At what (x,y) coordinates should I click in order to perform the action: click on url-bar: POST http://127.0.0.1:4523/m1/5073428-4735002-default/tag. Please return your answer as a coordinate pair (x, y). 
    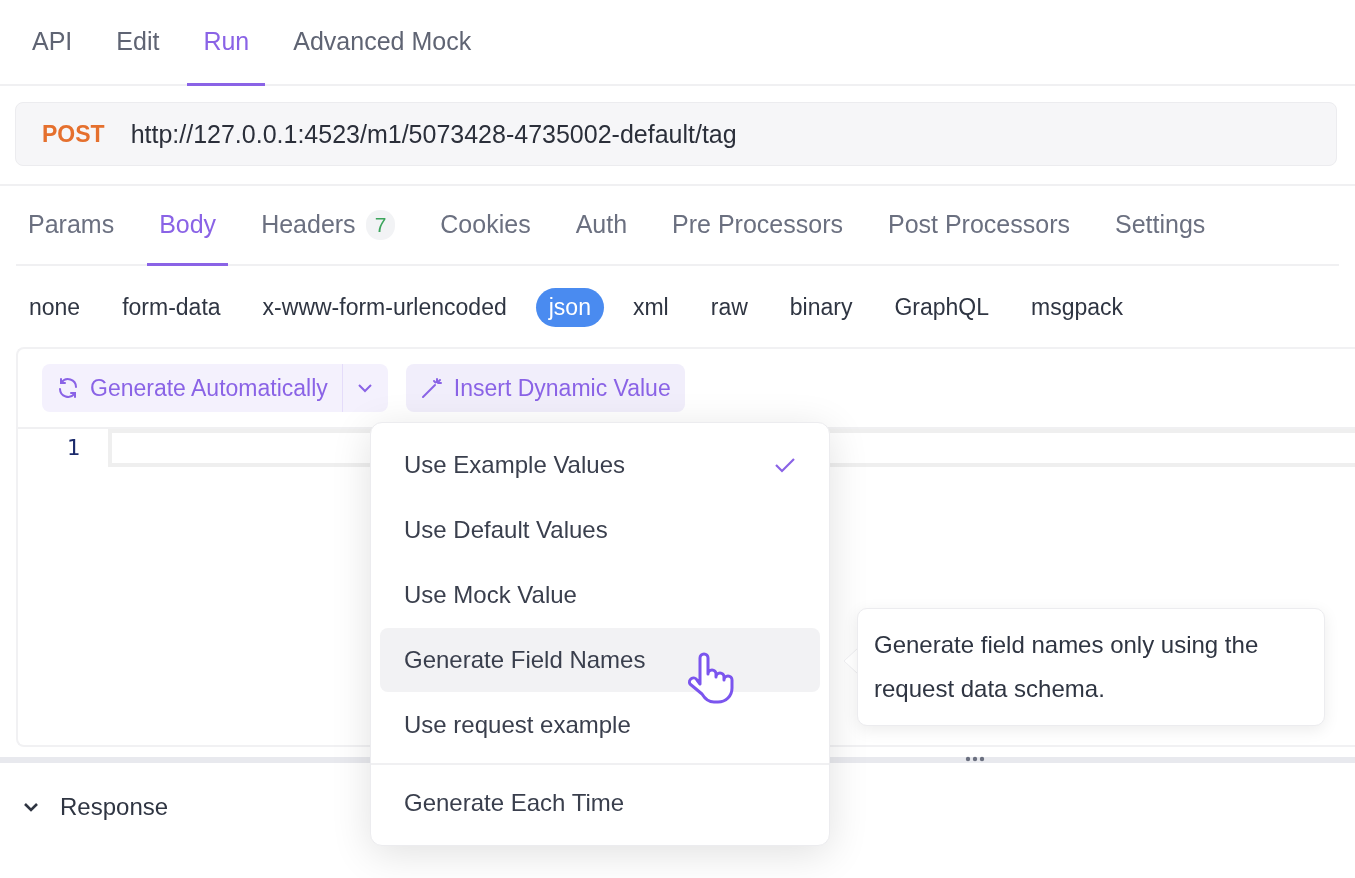
    Looking at the image, I should click on (676, 134).